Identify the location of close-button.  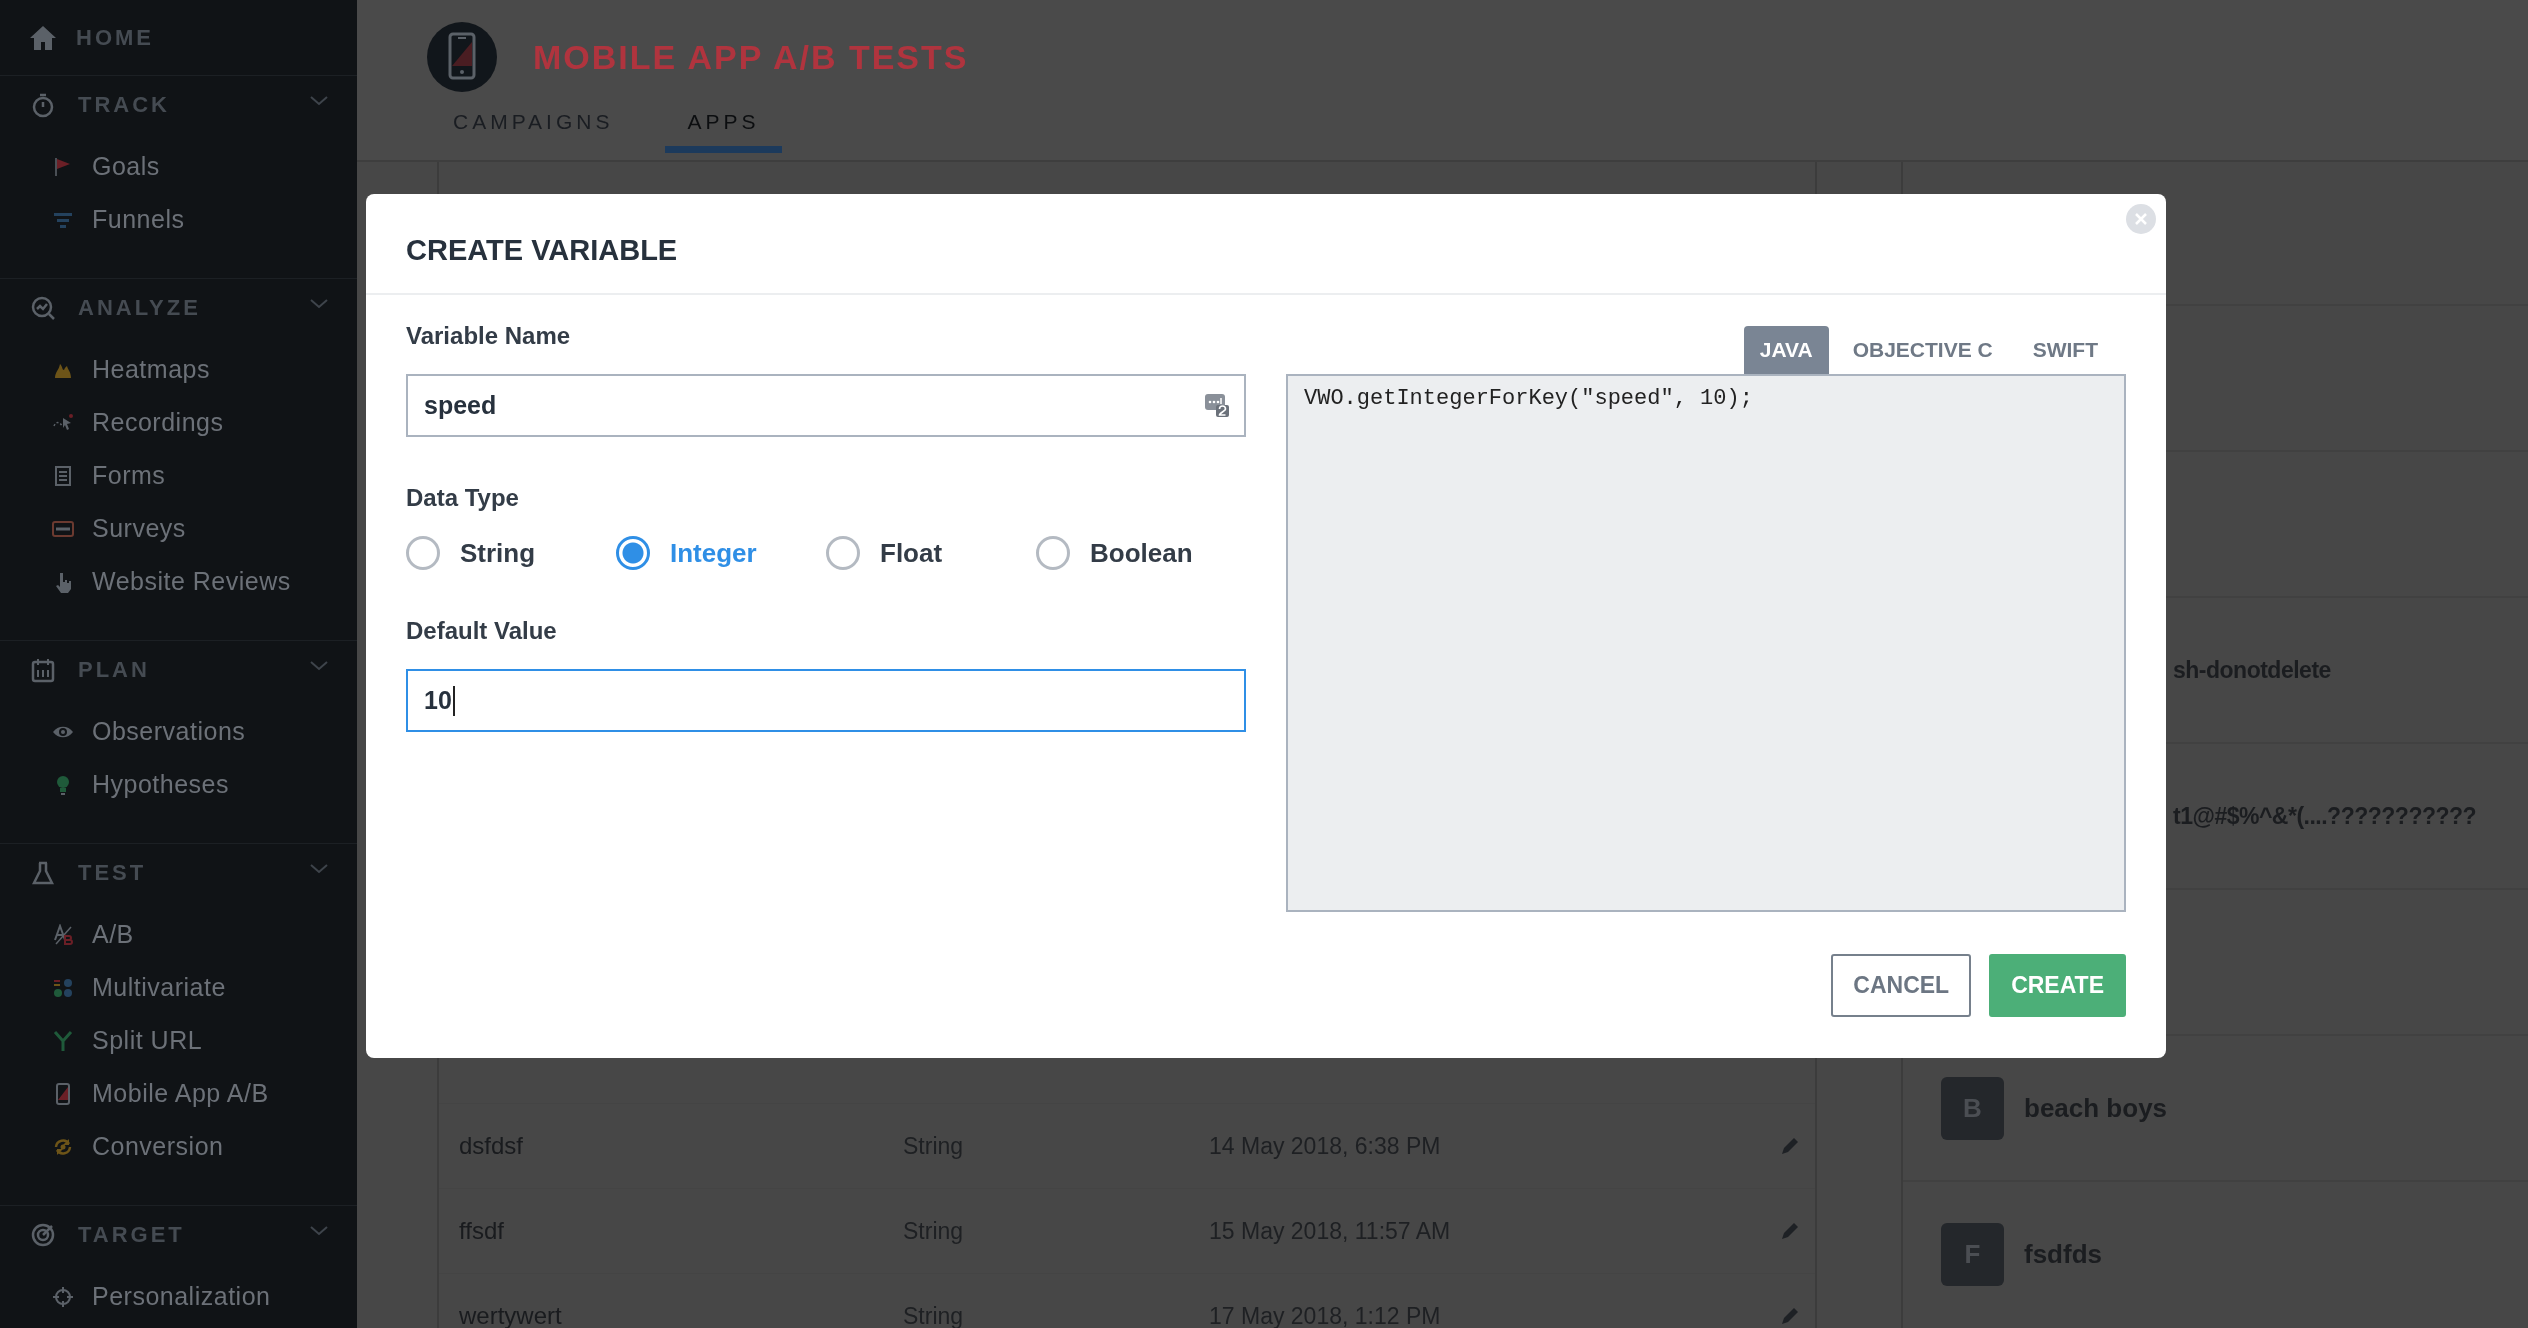
(2141, 219).